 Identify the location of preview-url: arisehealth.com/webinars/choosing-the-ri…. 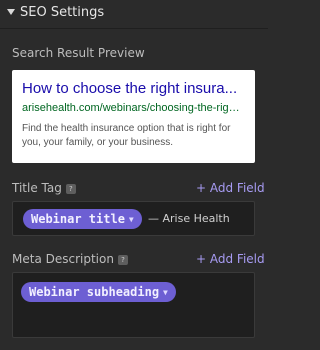
(133, 108).